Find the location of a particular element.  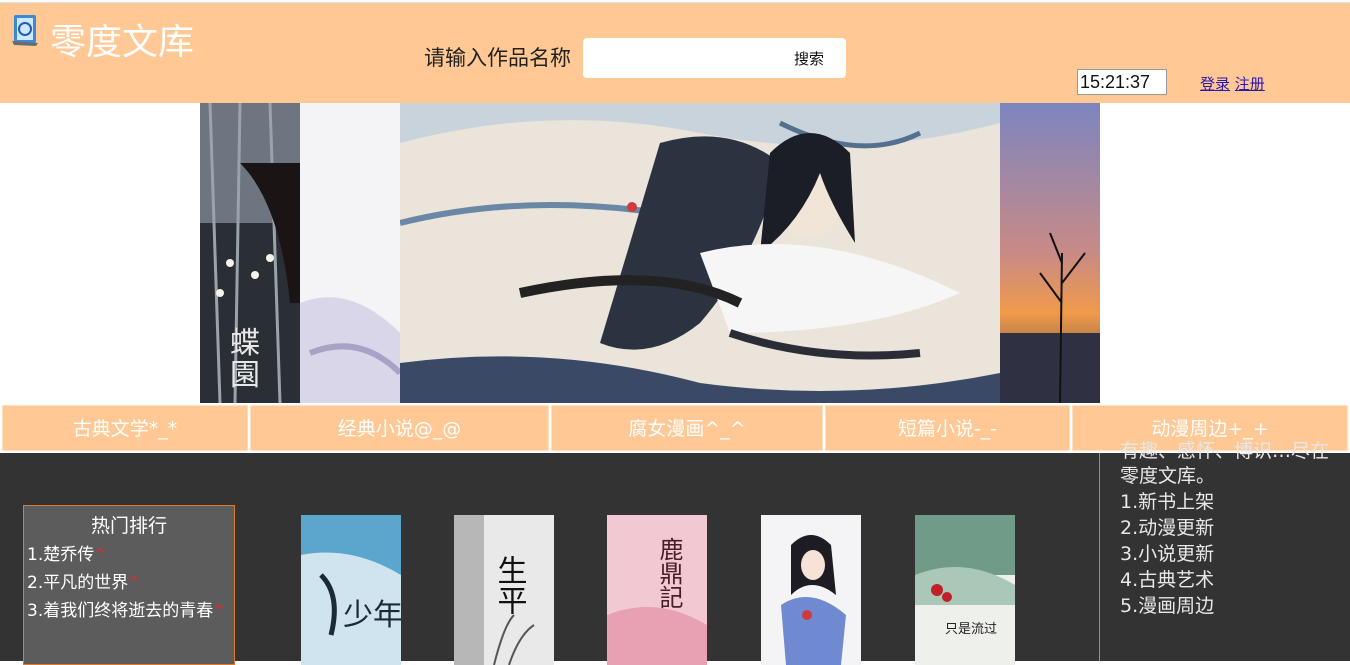

banner-slide-right-image is located at coordinates (1050, 253).